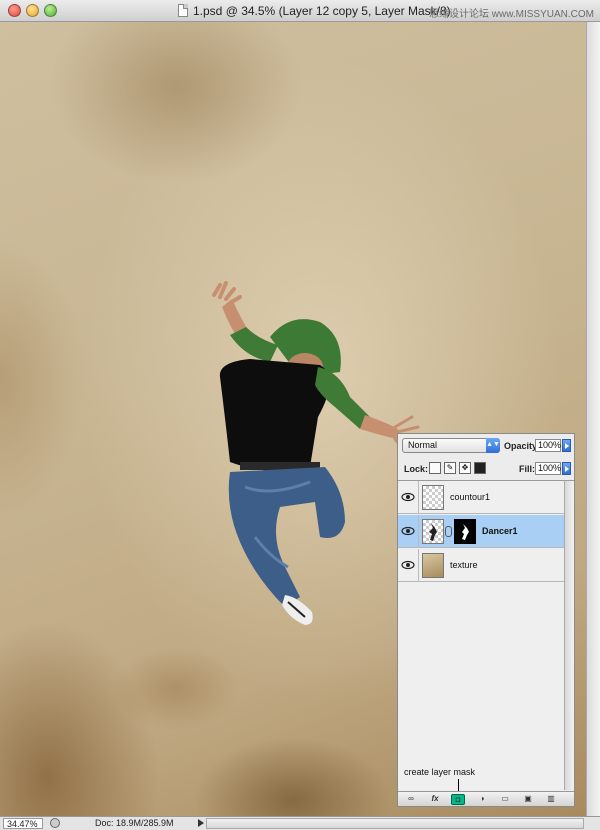 This screenshot has width=600, height=830. I want to click on layer-row-countour1: countour1, so click(481, 497).